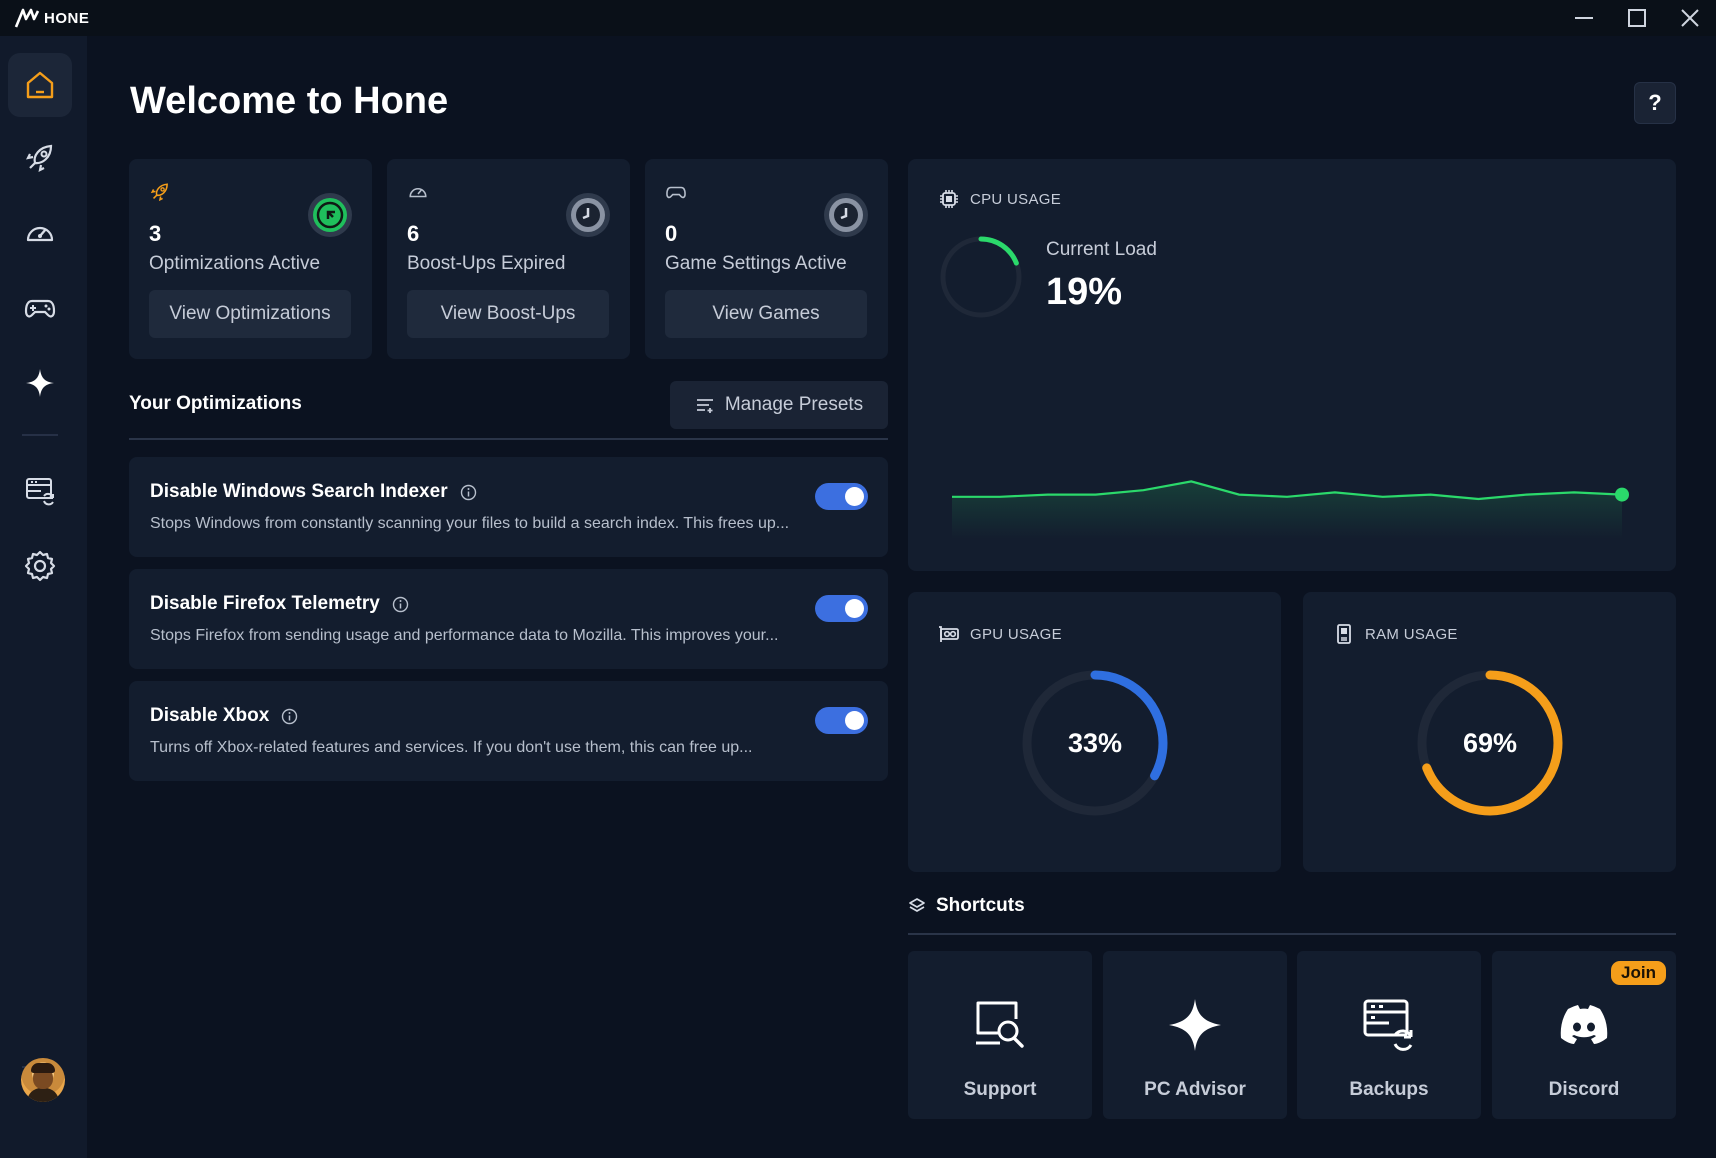  What do you see at coordinates (43, 1080) in the screenshot?
I see `user-avatar` at bounding box center [43, 1080].